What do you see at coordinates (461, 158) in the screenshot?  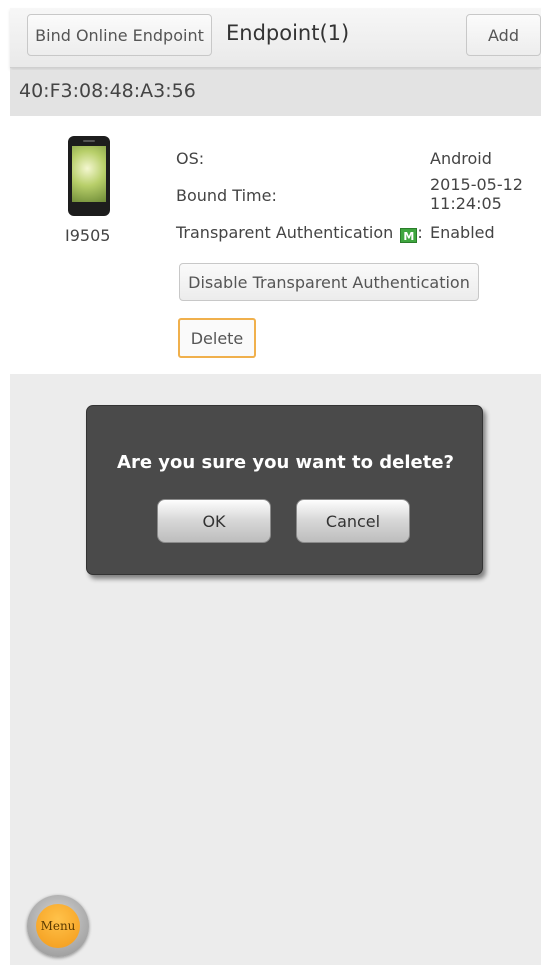 I see `os-value: Android` at bounding box center [461, 158].